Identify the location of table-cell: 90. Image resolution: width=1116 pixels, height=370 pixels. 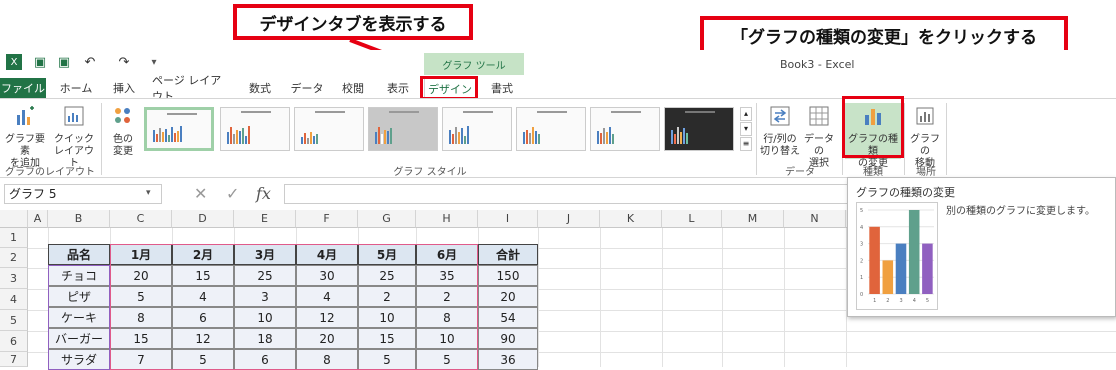
(508, 338).